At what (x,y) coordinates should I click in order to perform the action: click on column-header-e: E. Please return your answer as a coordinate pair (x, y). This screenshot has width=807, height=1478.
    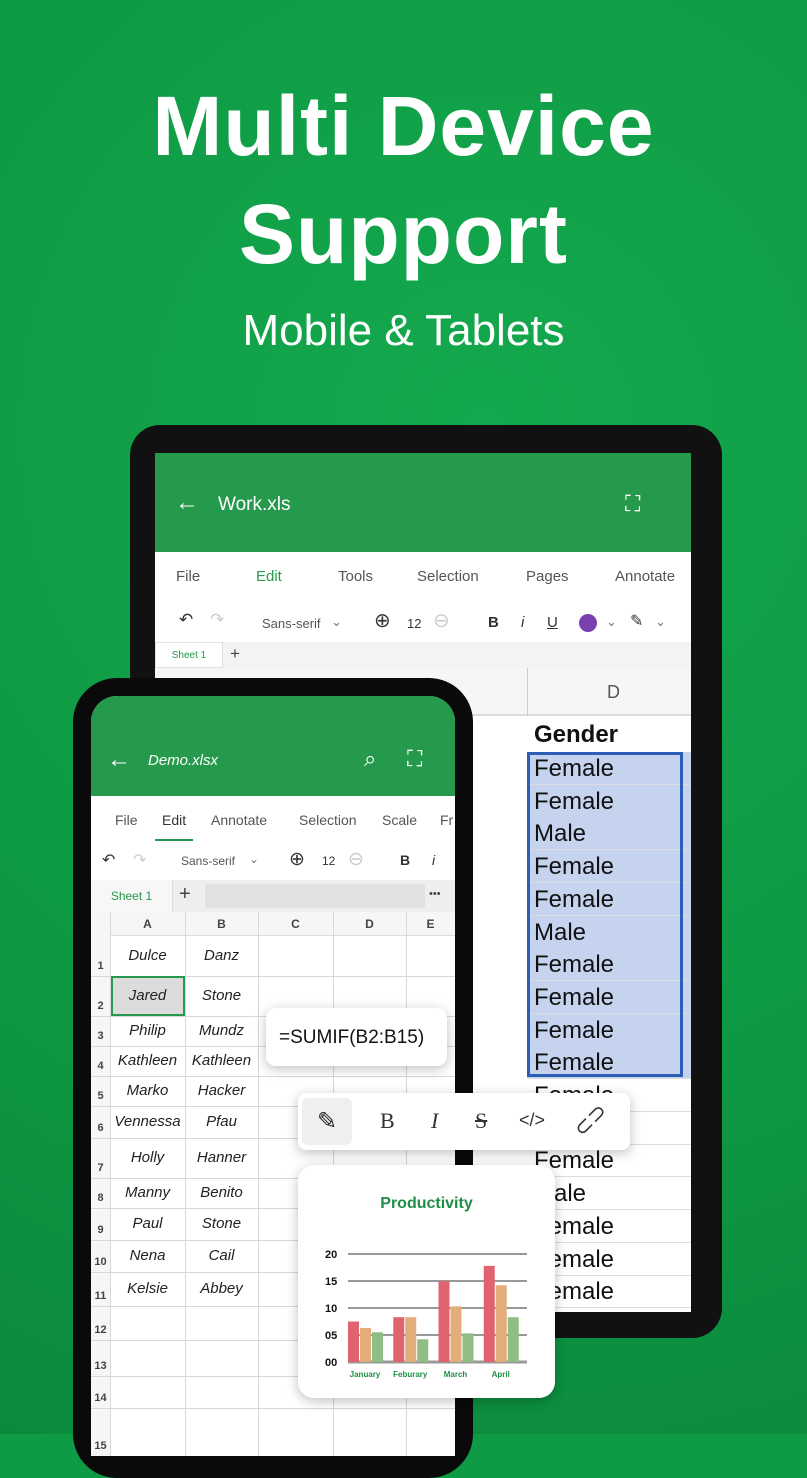
    Looking at the image, I should click on (430, 924).